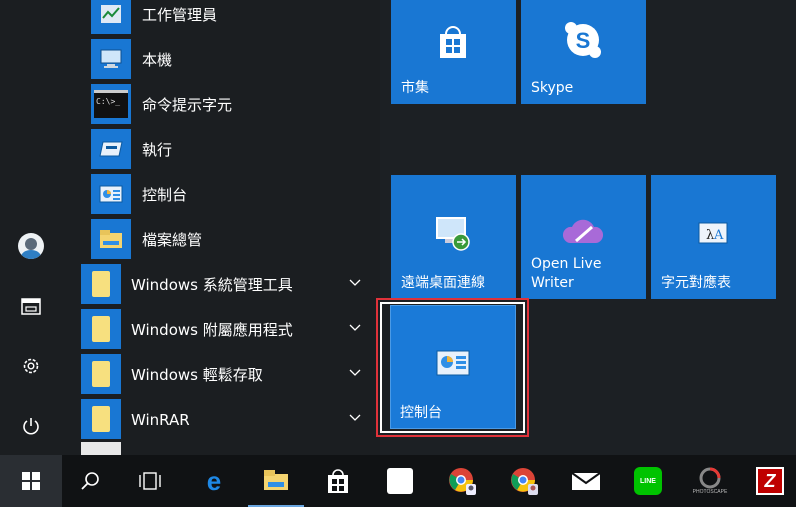  What do you see at coordinates (111, 149) in the screenshot?
I see `run-icon` at bounding box center [111, 149].